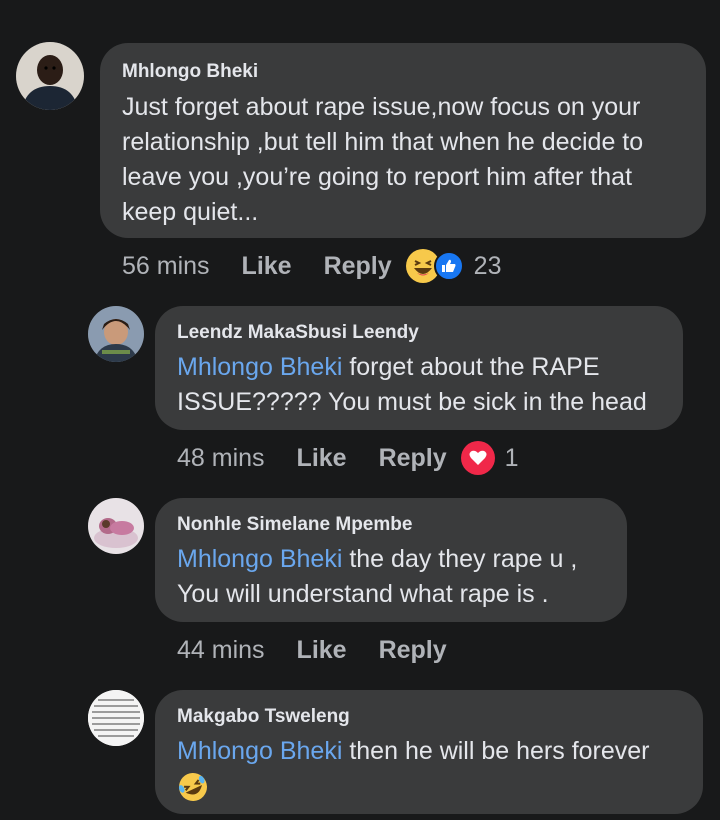  What do you see at coordinates (311, 266) in the screenshot?
I see `comment-actions: 56 mins Like Reply 23` at bounding box center [311, 266].